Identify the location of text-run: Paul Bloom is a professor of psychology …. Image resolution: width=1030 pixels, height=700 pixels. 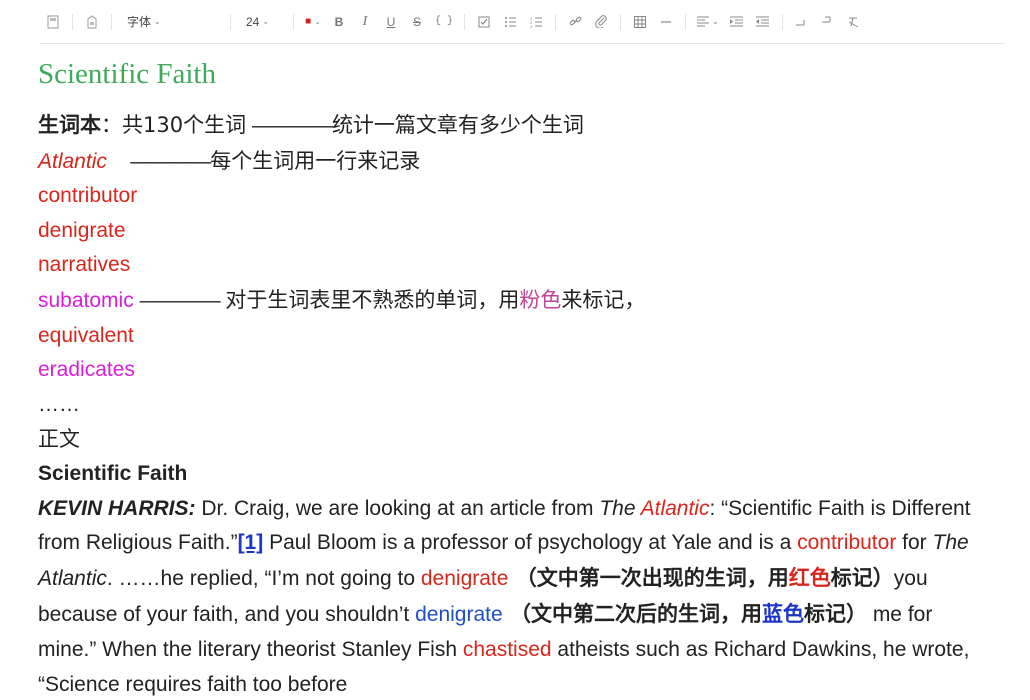
(530, 543).